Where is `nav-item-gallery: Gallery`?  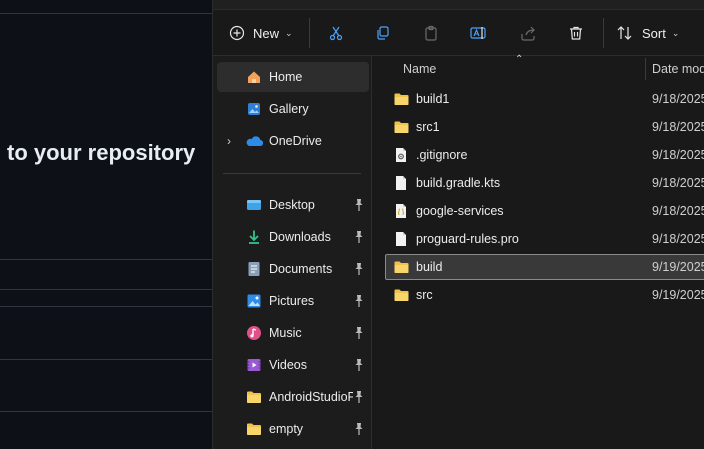
nav-item-gallery: Gallery is located at coordinates (293, 109).